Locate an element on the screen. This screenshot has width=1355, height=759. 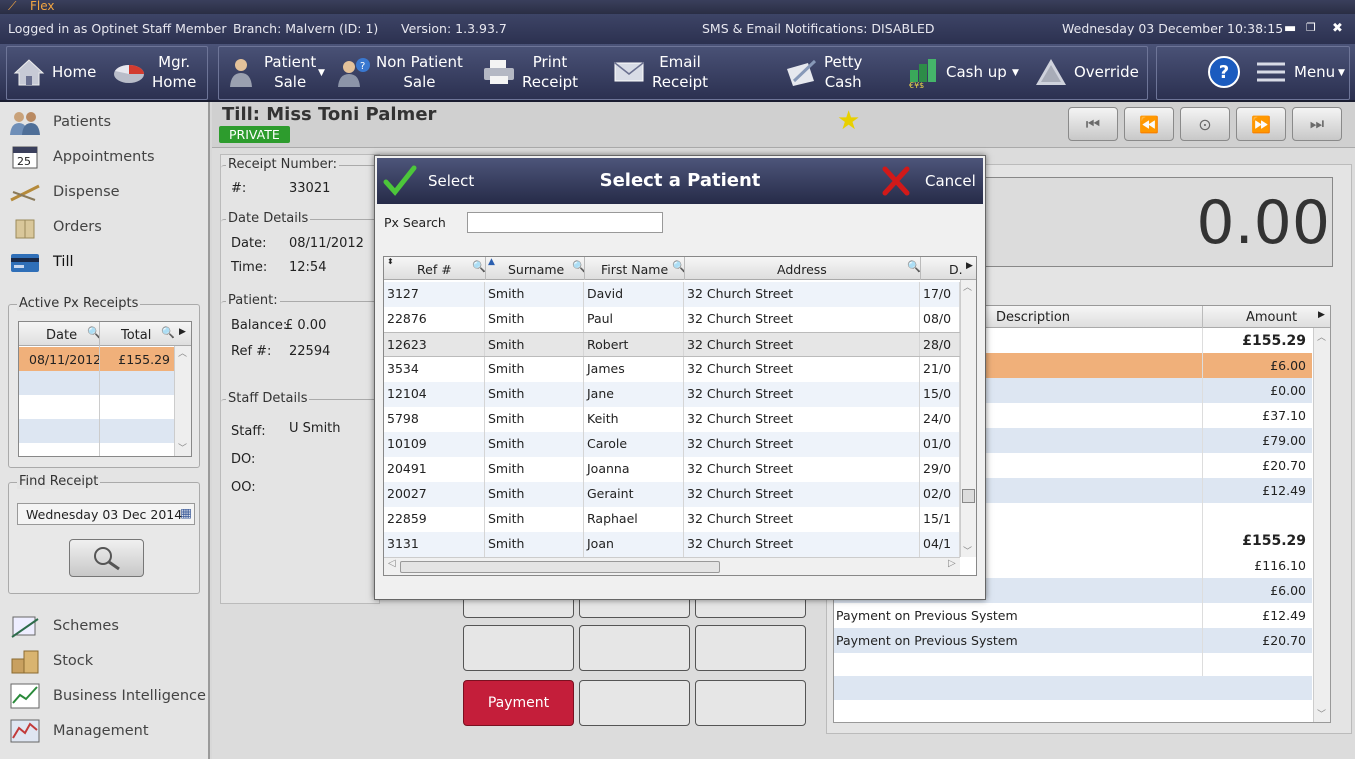
minimize-button: ▬ is located at coordinates (1290, 28).